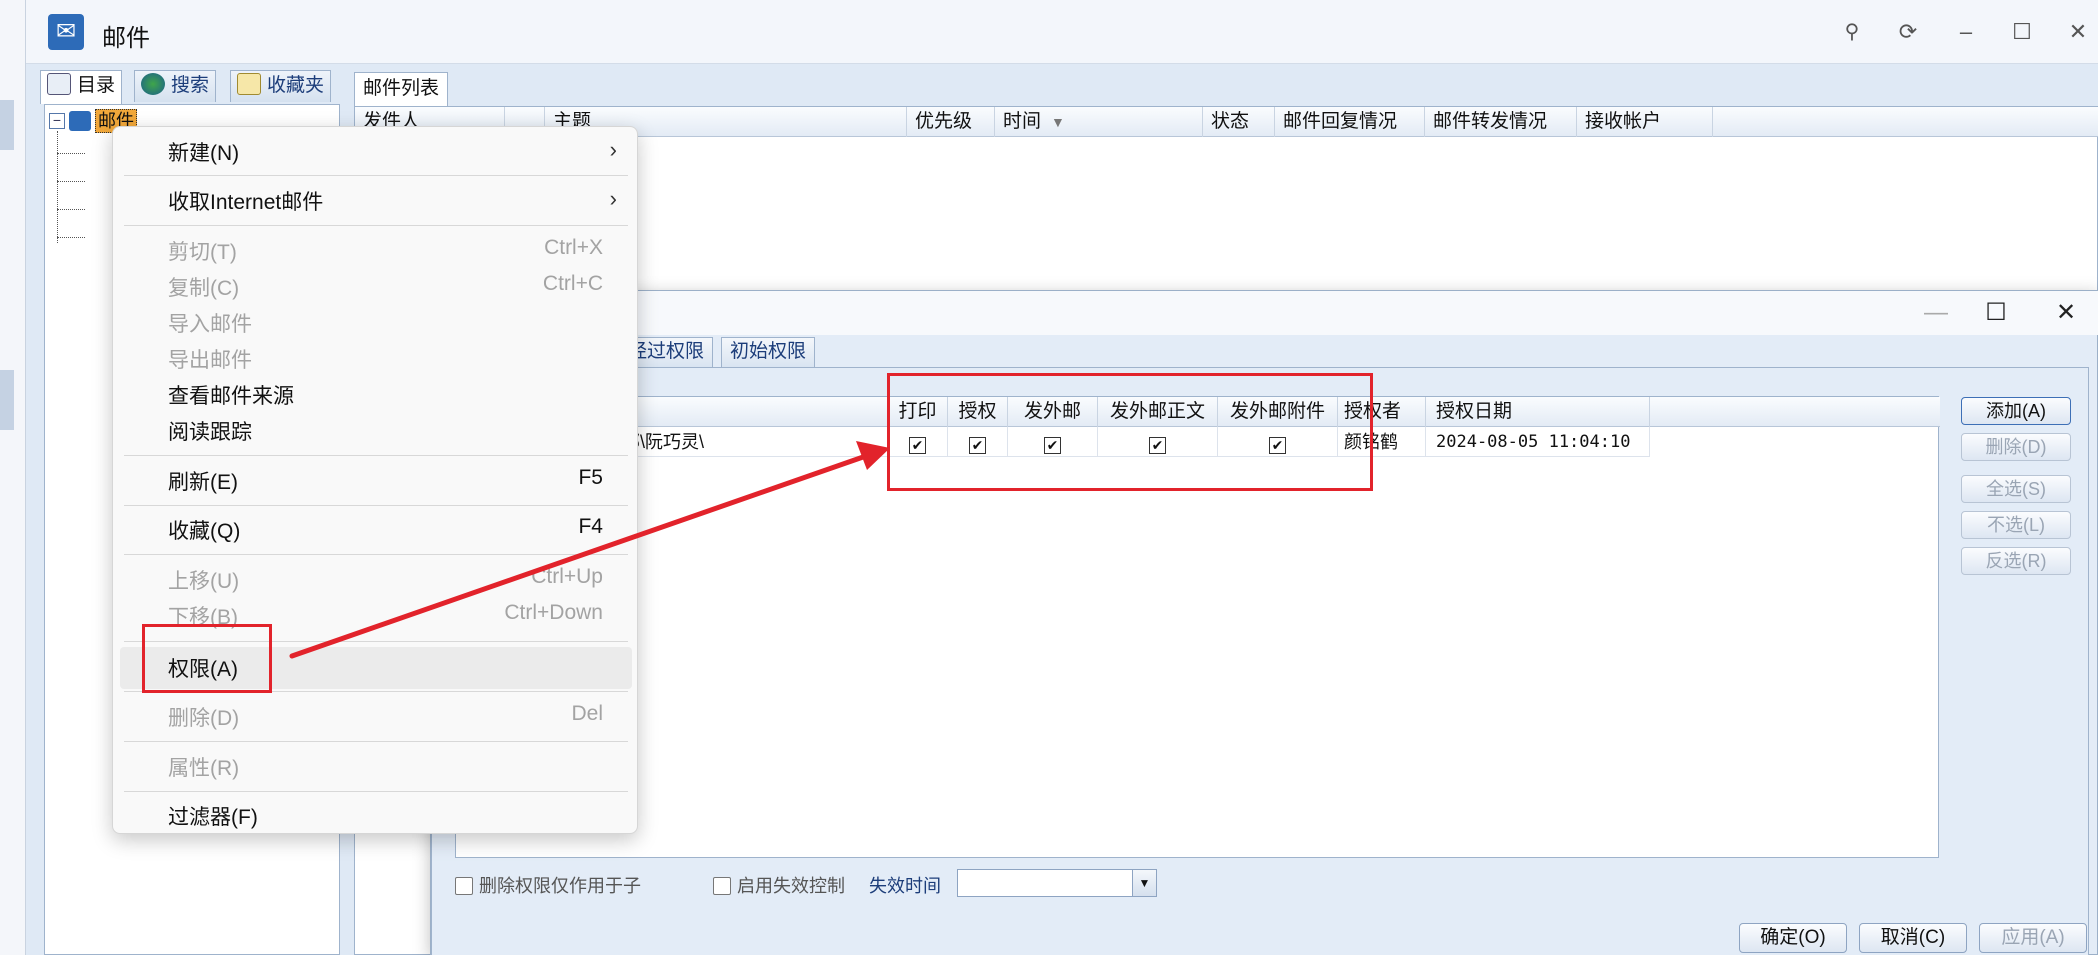 This screenshot has width=2098, height=955. What do you see at coordinates (579, 556) in the screenshot?
I see `annotation-arrow-line` at bounding box center [579, 556].